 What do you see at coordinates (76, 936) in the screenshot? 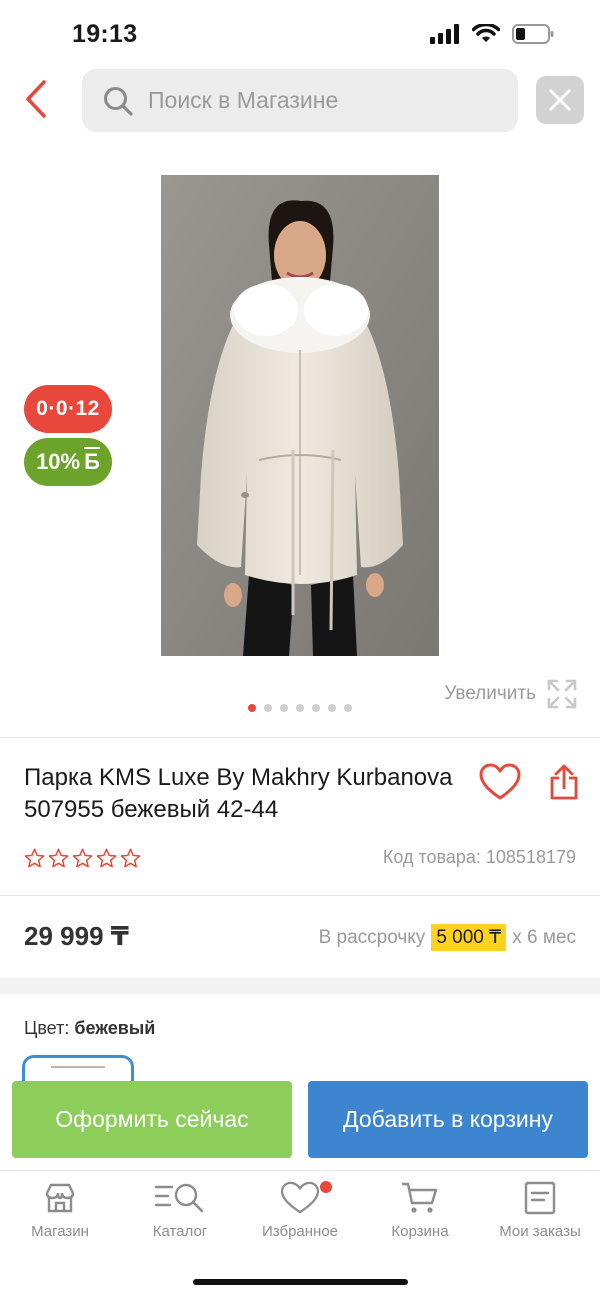
I see `product-price: 29 999 ₸` at bounding box center [76, 936].